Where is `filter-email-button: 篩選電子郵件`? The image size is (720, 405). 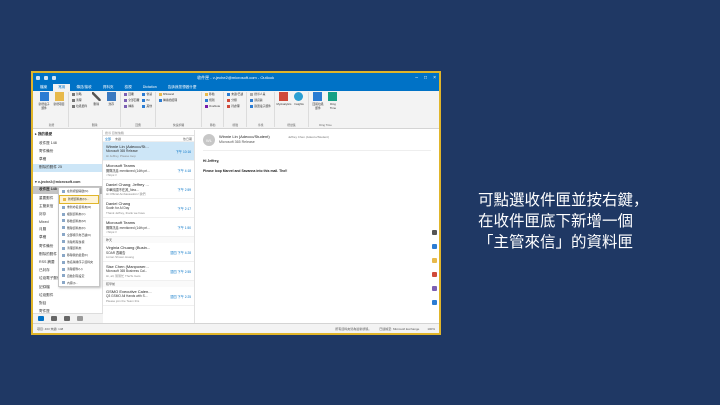
filter-email-button: 篩選電子郵件 is located at coordinates (260, 106).